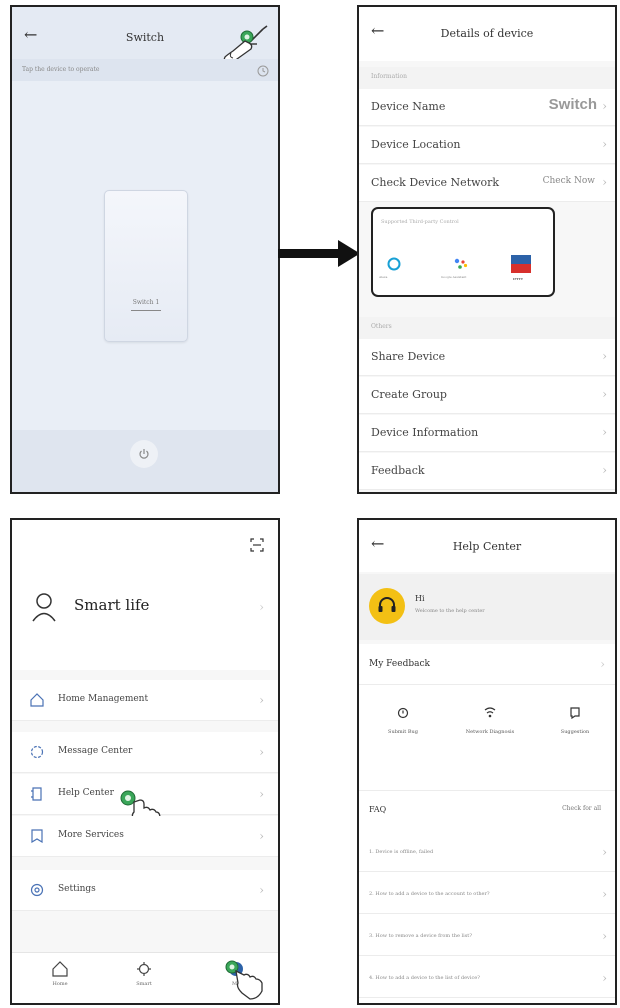  I want to click on faq-question: 3. How to remove a device from the list?, so click(420, 936).